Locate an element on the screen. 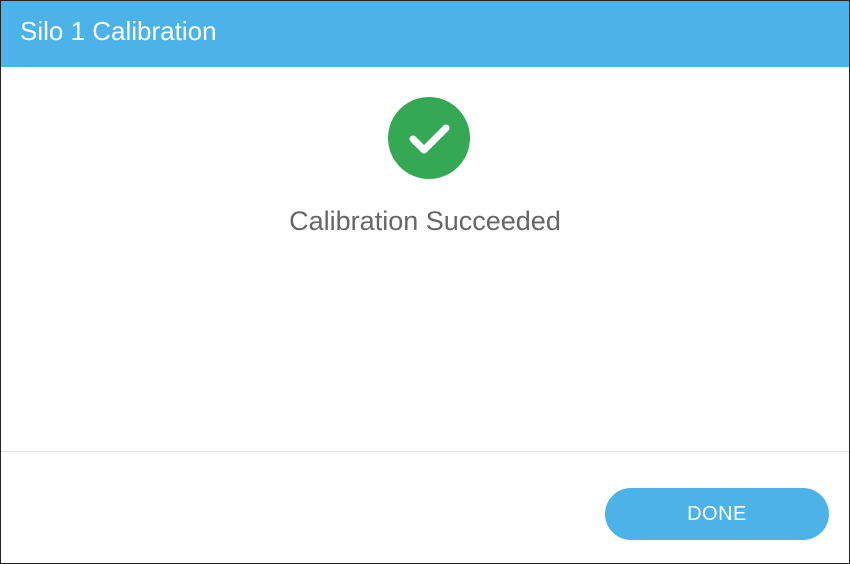  status-message: Calibration Succeeded is located at coordinates (425, 221).